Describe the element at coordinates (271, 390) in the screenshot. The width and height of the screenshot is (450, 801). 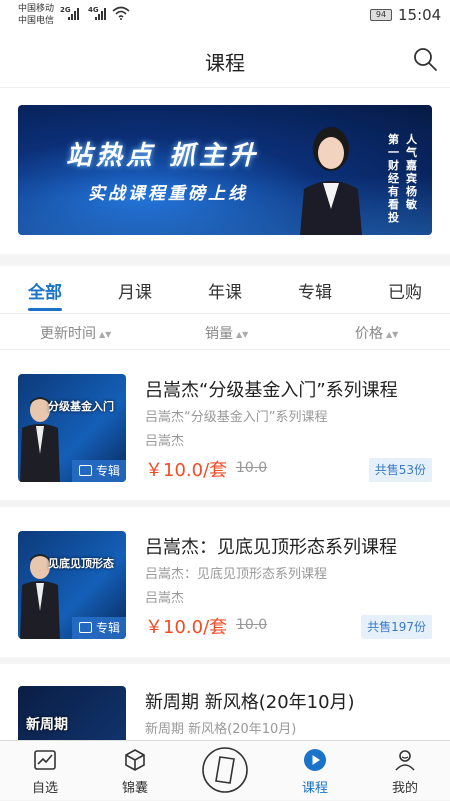
I see `course-title: 吕嵩杰“分级基金入门”系列课程` at that location.